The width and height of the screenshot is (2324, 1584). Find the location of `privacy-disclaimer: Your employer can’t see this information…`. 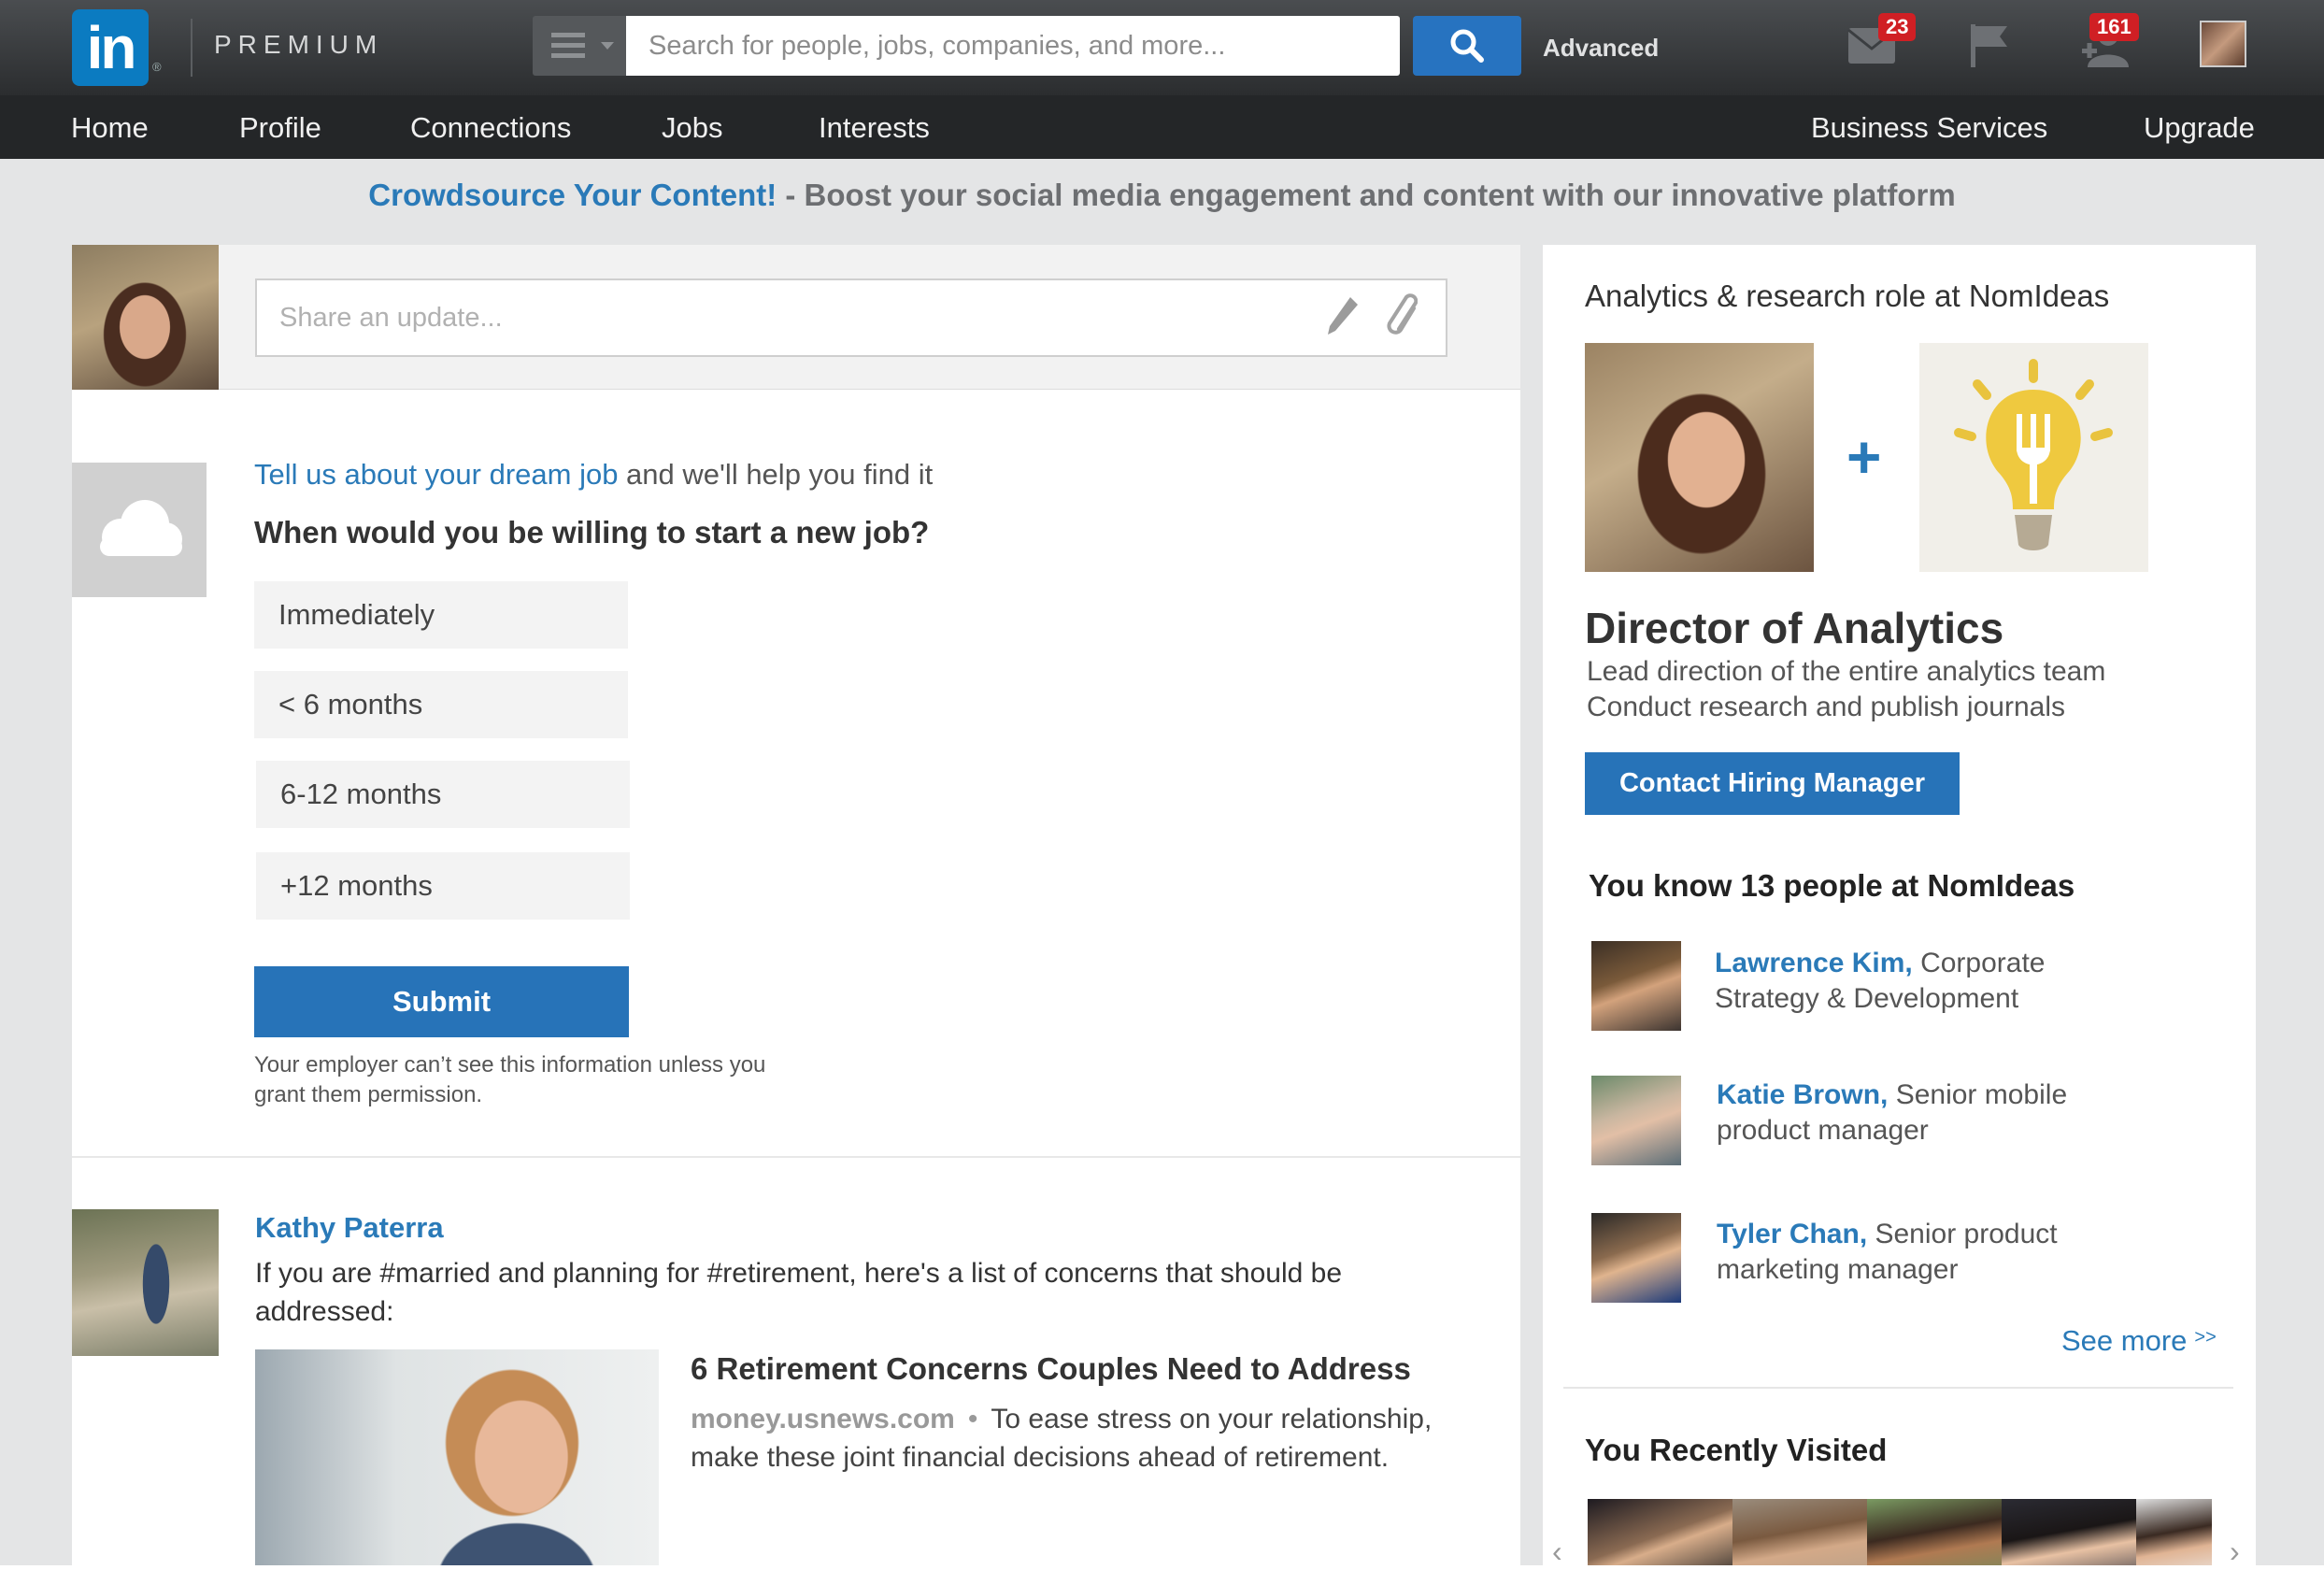

privacy-disclaimer: Your employer can’t see this information… is located at coordinates (510, 1079).